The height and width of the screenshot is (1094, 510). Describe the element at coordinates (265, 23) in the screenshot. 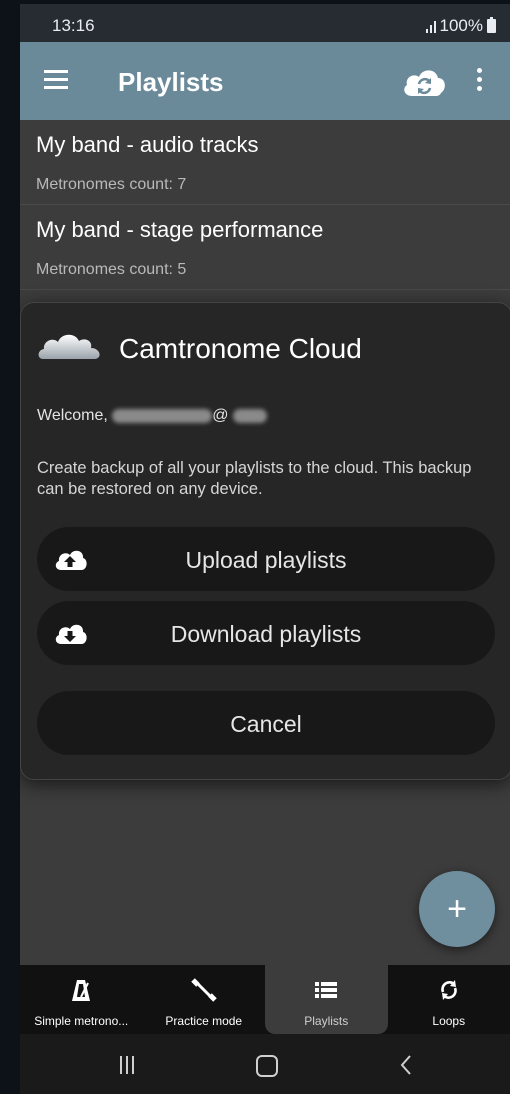

I see `status-bar: 13:16 100%` at that location.